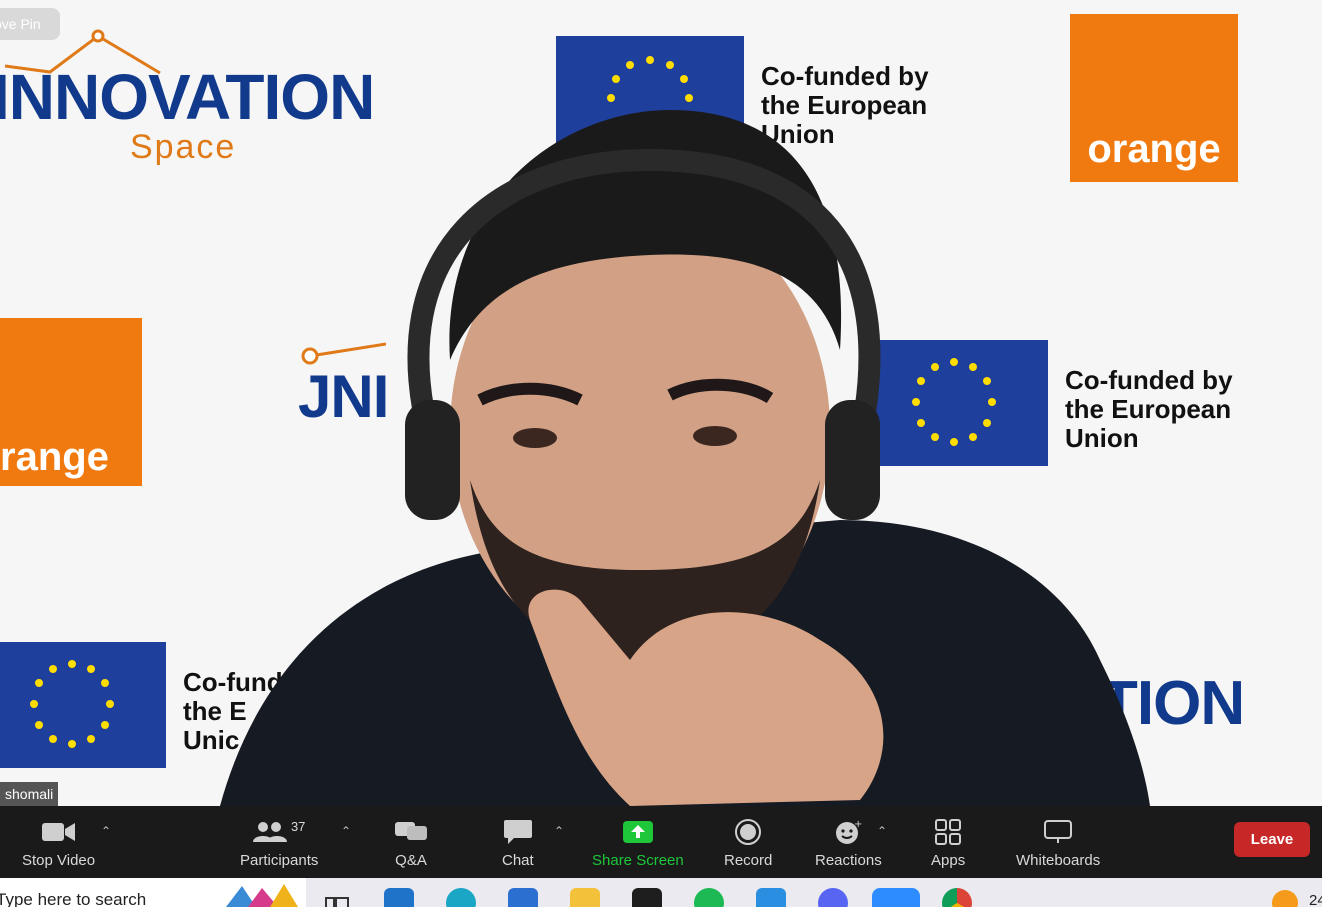 The width and height of the screenshot is (1322, 907). What do you see at coordinates (279, 860) in the screenshot?
I see `participants-label: Participants` at bounding box center [279, 860].